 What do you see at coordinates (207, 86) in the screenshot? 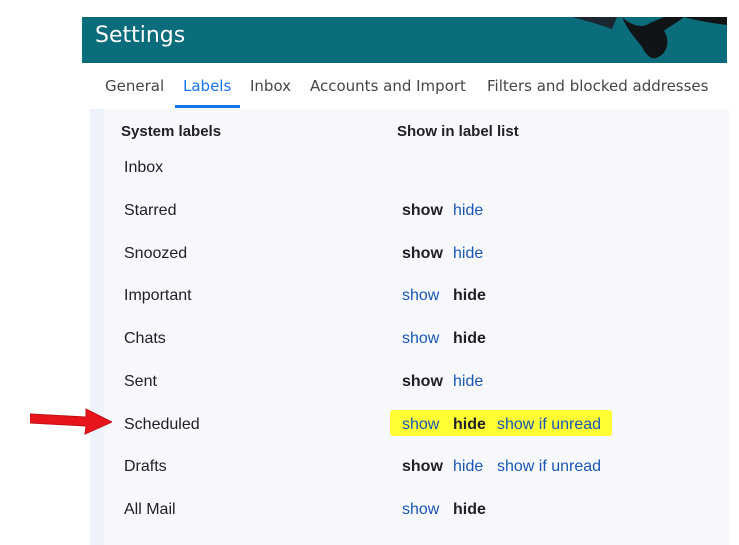
I see `tab-labels: Labels` at bounding box center [207, 86].